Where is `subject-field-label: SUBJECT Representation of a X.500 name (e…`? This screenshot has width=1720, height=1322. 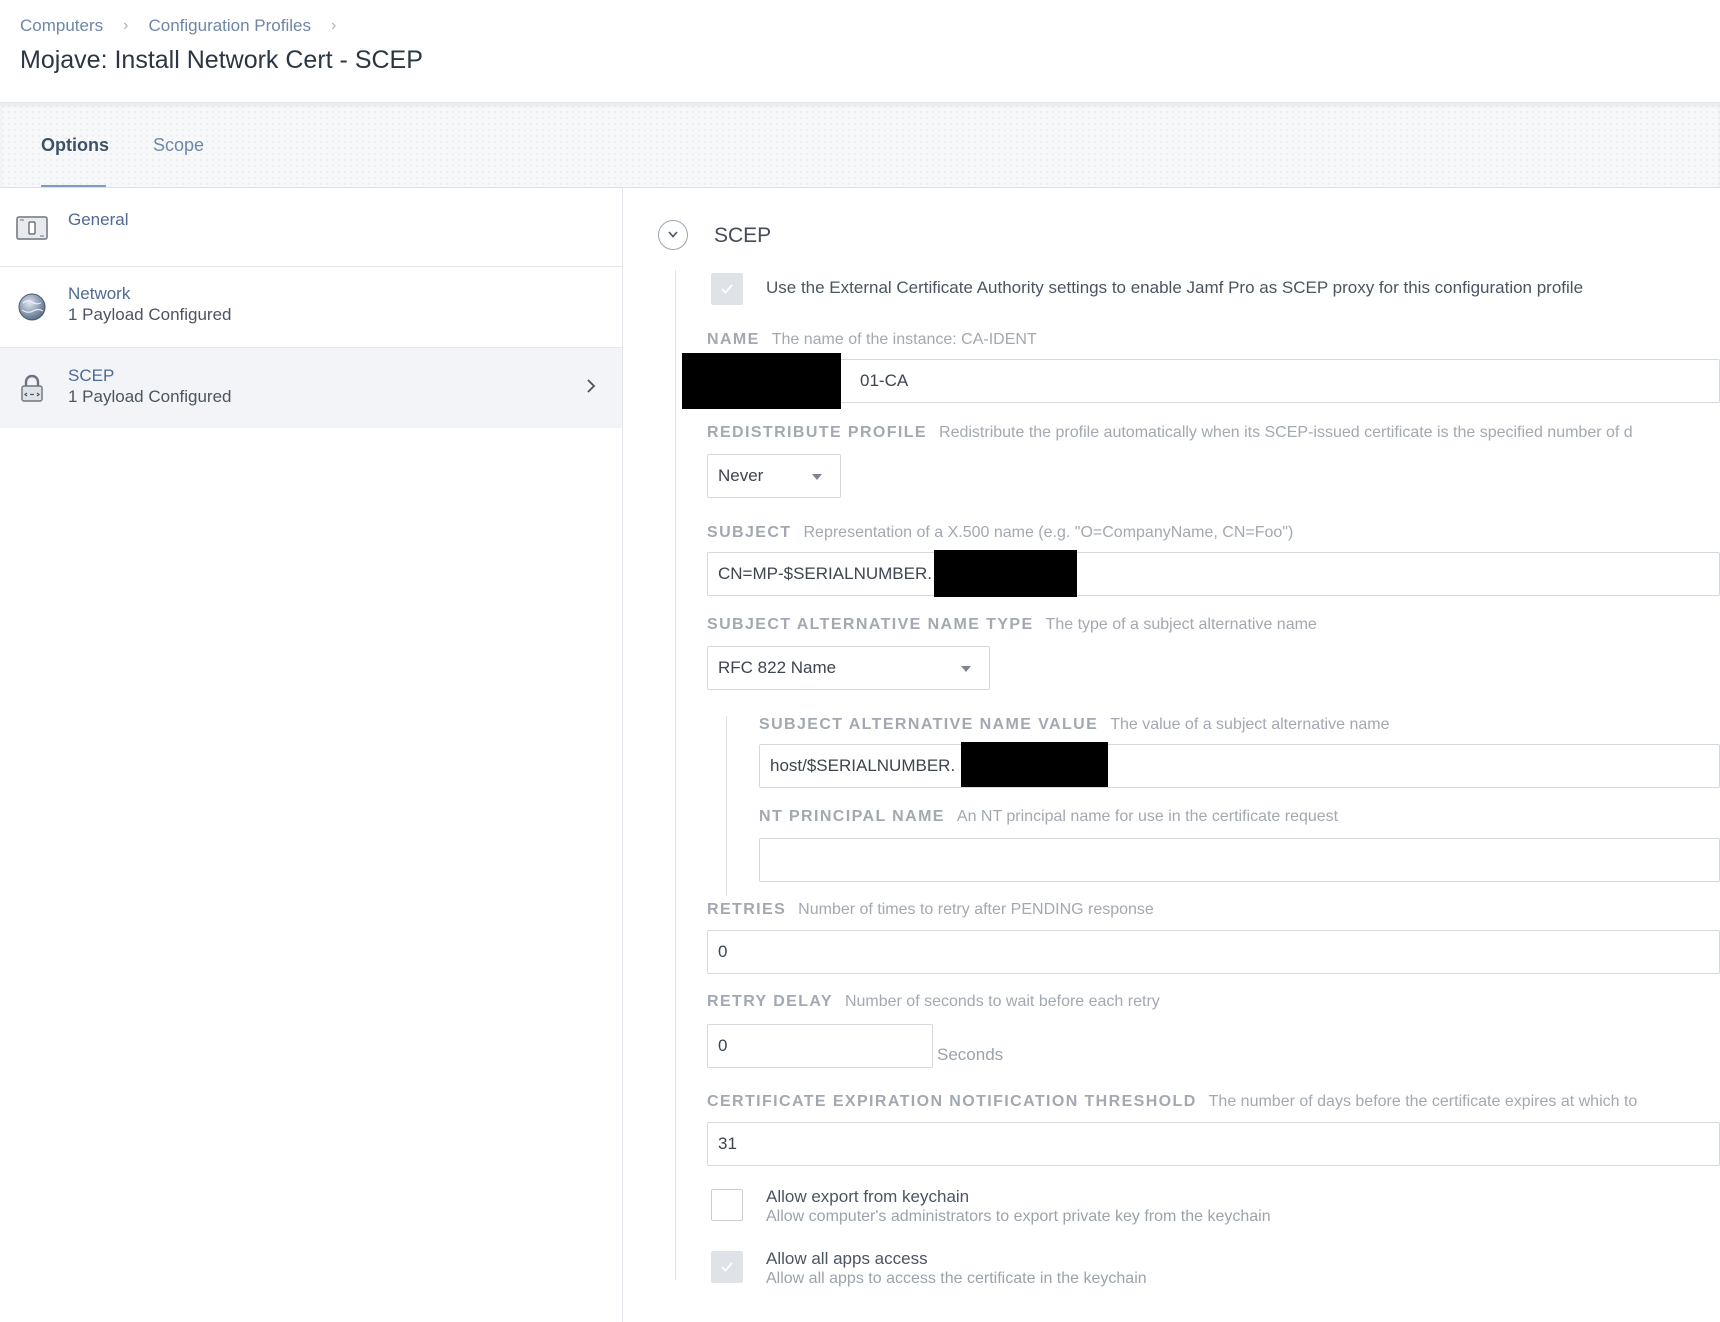 subject-field-label: SUBJECT Representation of a X.500 name (e… is located at coordinates (1000, 533).